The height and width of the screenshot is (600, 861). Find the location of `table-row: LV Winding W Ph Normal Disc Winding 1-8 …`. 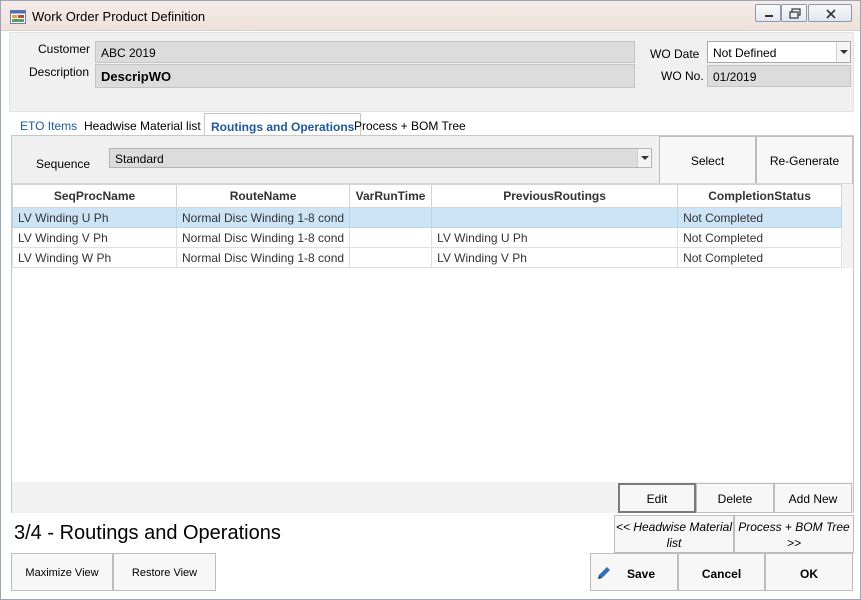

table-row: LV Winding W Ph Normal Disc Winding 1-8 … is located at coordinates (427, 257).